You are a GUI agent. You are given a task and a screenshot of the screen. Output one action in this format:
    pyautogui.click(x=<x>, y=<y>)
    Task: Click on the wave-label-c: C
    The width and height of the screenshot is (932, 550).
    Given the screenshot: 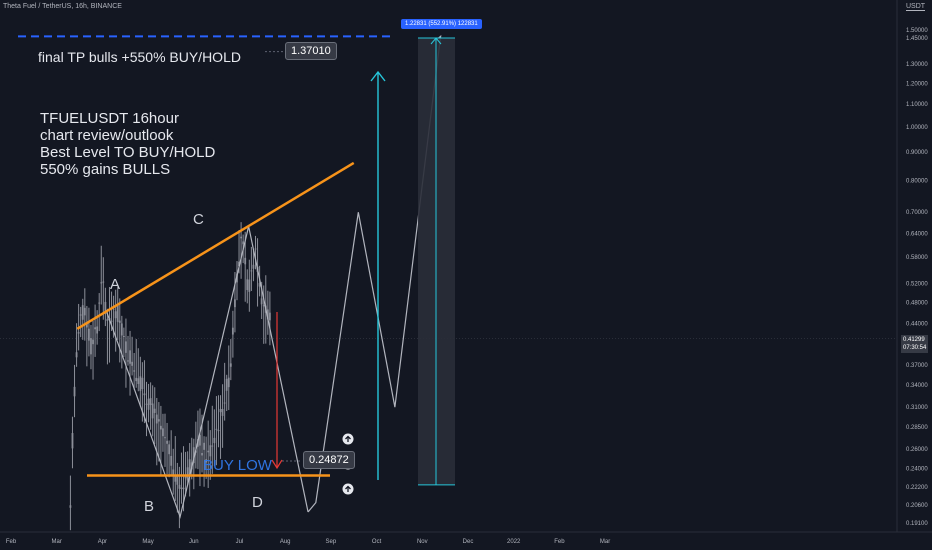 What is the action you would take?
    pyautogui.click(x=198, y=219)
    